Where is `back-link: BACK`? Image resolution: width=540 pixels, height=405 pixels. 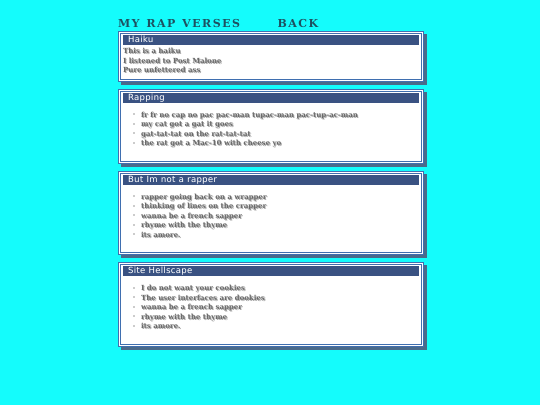 back-link: BACK is located at coordinates (298, 23).